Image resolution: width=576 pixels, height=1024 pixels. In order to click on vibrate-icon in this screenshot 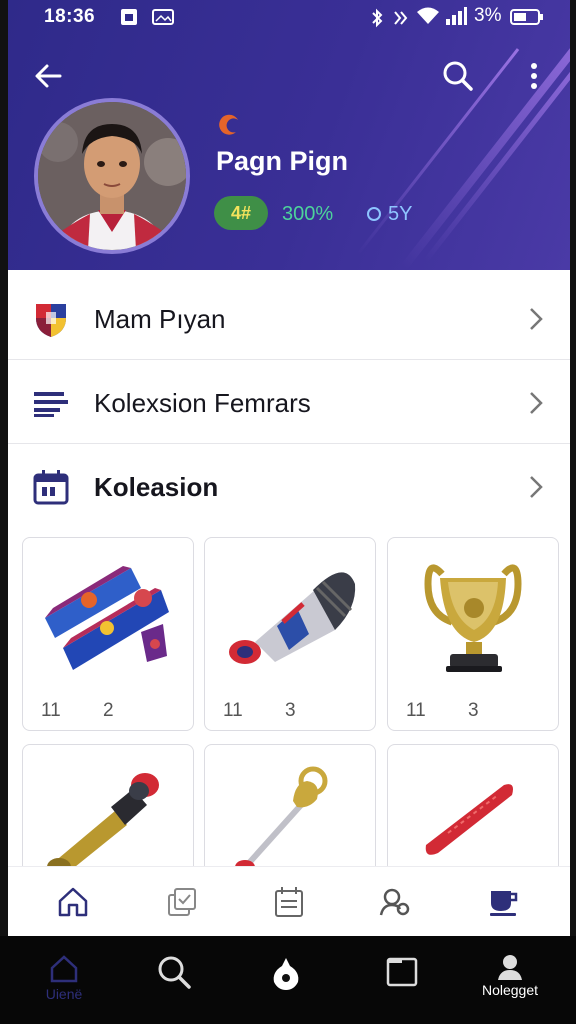, I will do `click(400, 21)`.